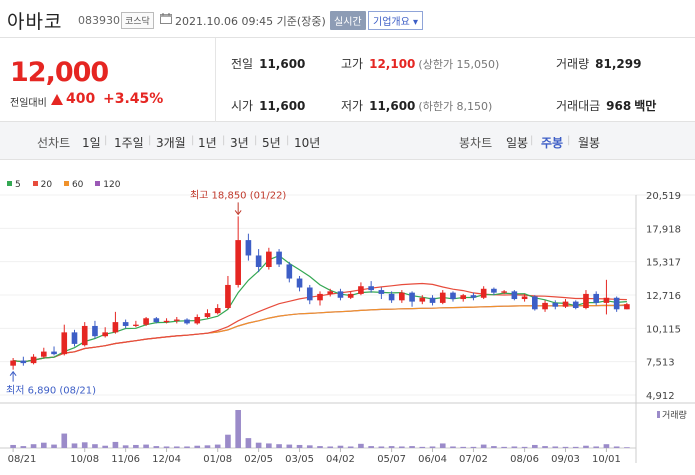  I want to click on period-1y: 1년, so click(207, 142).